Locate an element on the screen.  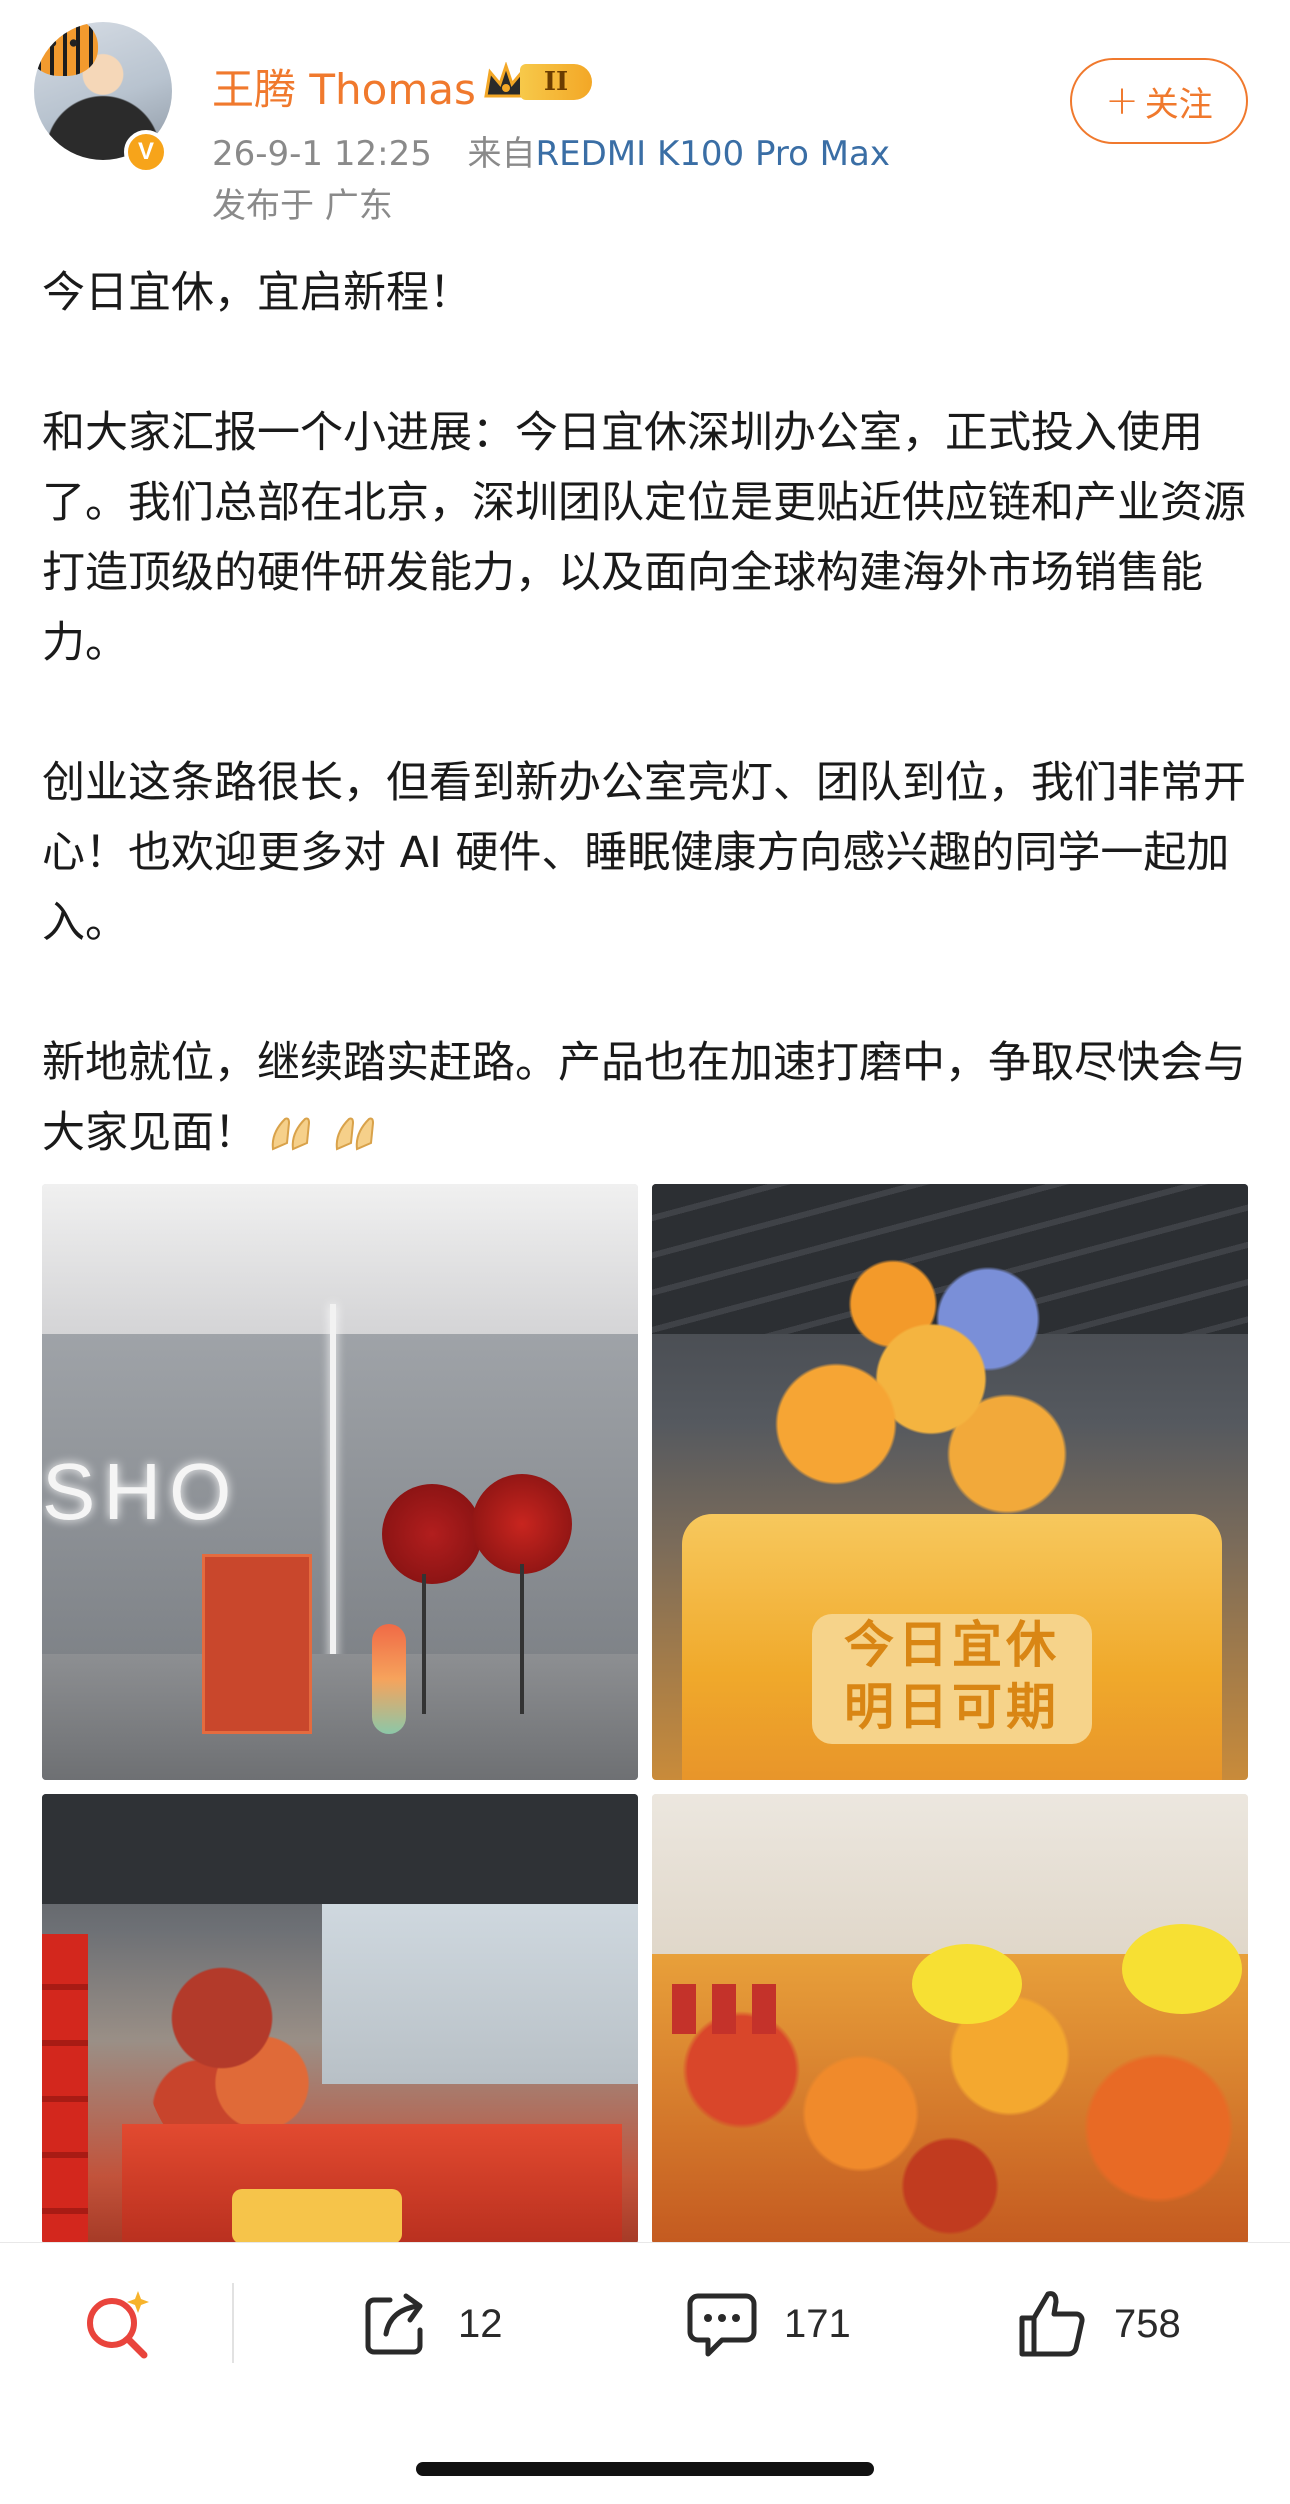
post-paragraph: 新地就位，继续踏实赶路。产品也在加速打磨中，争取尽快会与大家见面！ is located at coordinates (644, 1098).